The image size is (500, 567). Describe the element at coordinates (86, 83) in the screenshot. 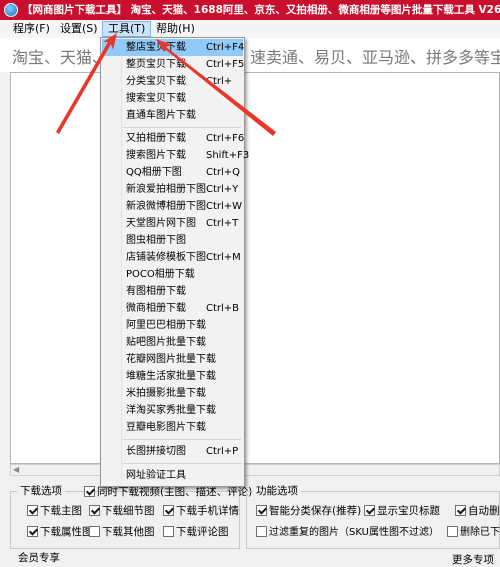

I see `arrow-to-tools-menu-icon` at that location.